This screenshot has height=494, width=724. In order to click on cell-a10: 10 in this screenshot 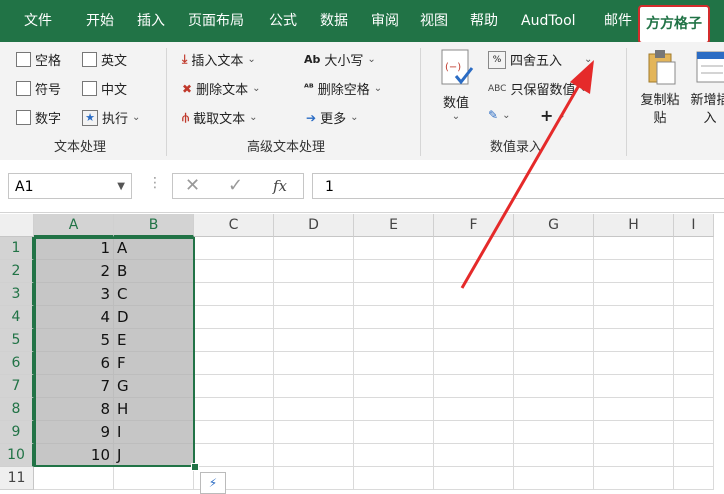, I will do `click(74, 455)`.